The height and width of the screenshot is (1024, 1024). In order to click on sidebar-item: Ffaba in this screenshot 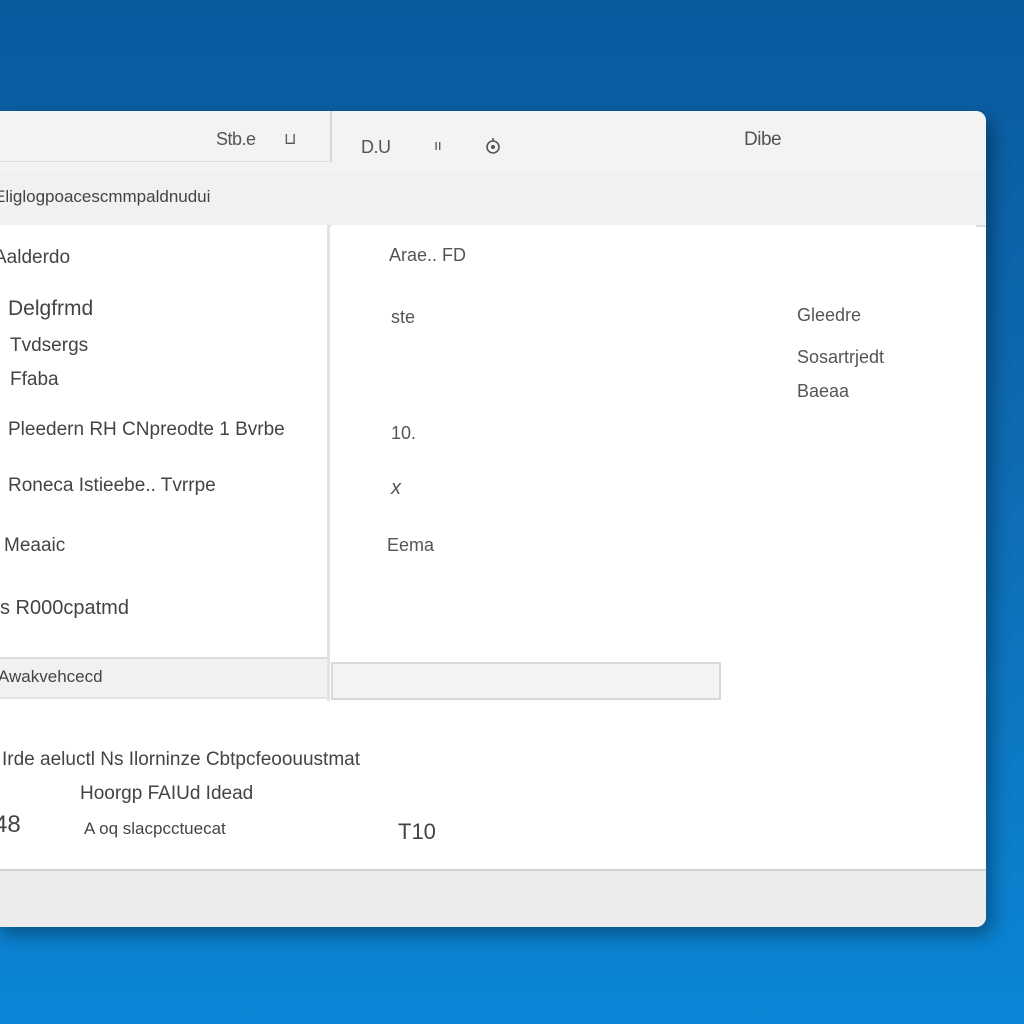, I will do `click(34, 380)`.